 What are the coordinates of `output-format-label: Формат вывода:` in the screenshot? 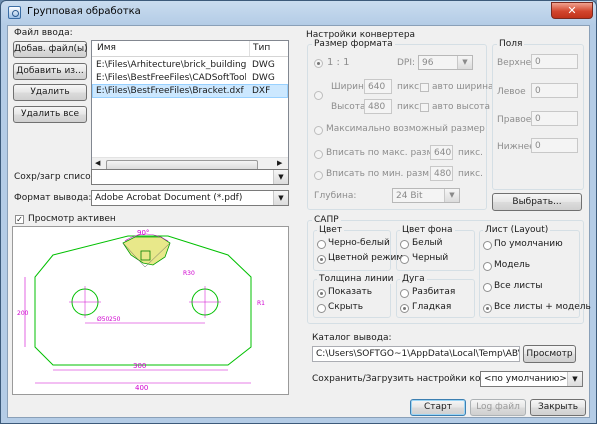 It's located at (53, 198).